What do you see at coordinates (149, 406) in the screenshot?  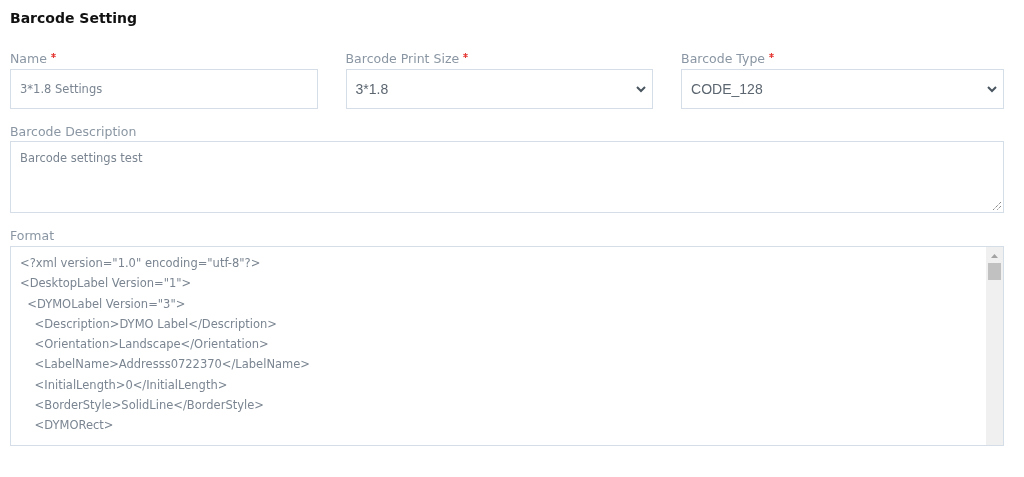 I see `code-line: <BorderStyle>SolidLine</BorderStyle>` at bounding box center [149, 406].